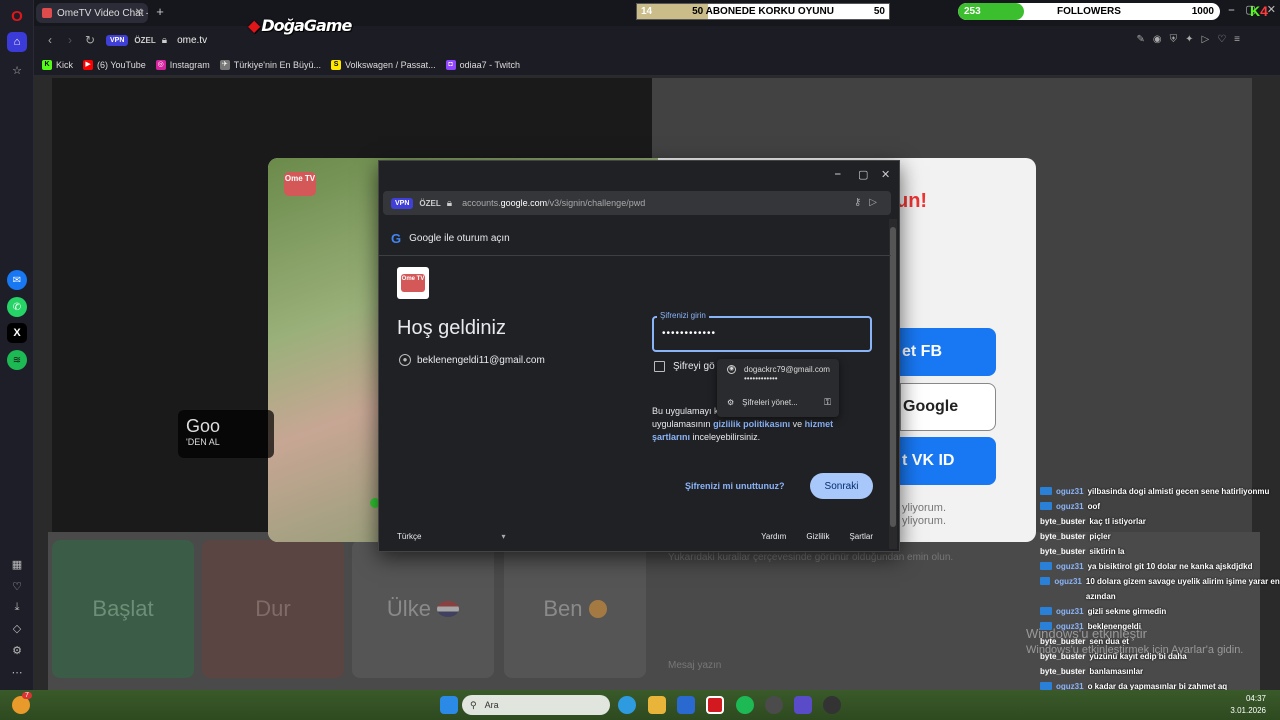  What do you see at coordinates (92, 13) in the screenshot?
I see `tab-ometv: OmeTV Video Chat — On ✕` at bounding box center [92, 13].